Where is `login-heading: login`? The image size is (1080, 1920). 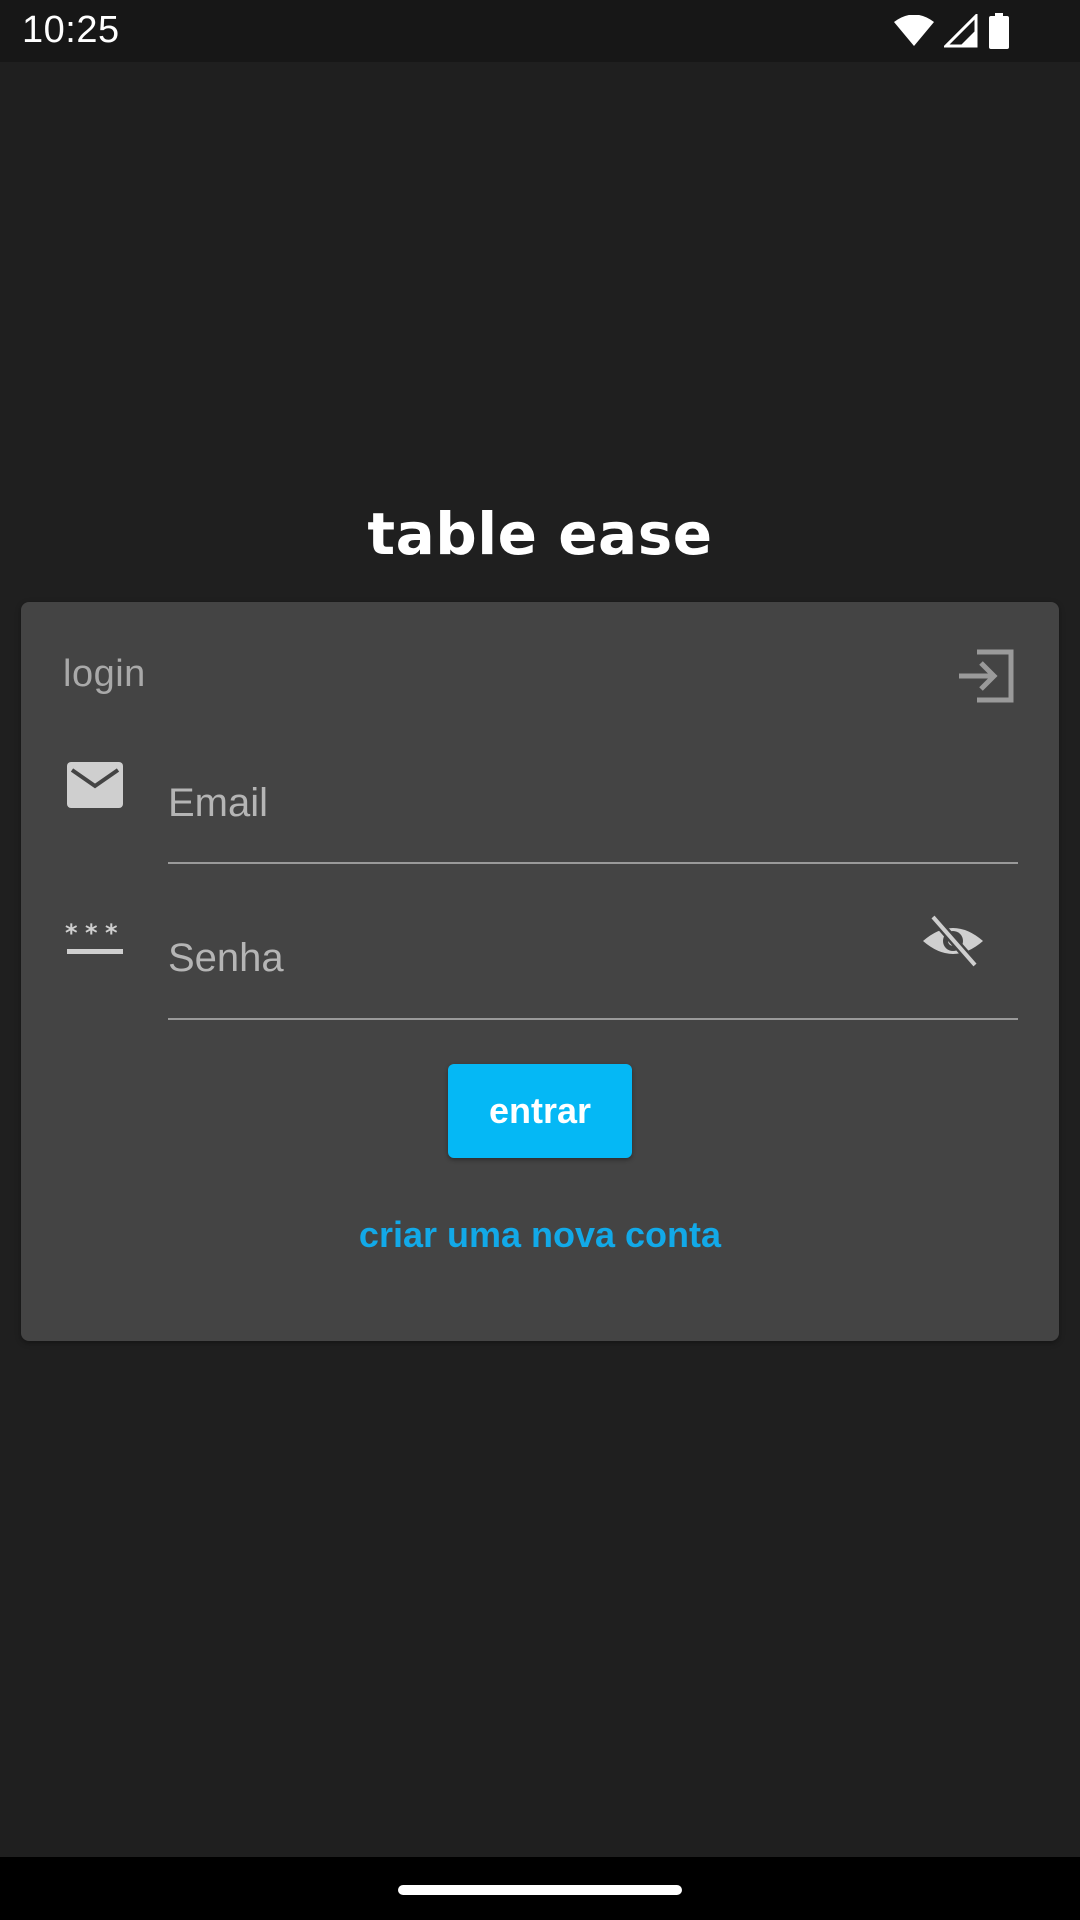 login-heading: login is located at coordinates (104, 674).